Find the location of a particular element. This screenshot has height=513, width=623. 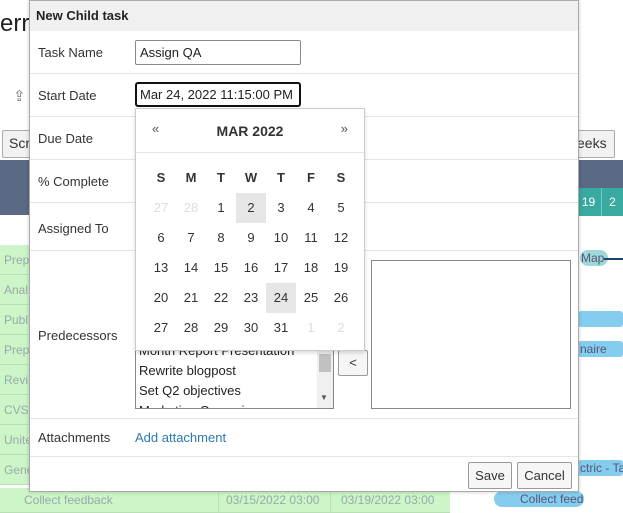

calendar-day: 3 is located at coordinates (281, 208).